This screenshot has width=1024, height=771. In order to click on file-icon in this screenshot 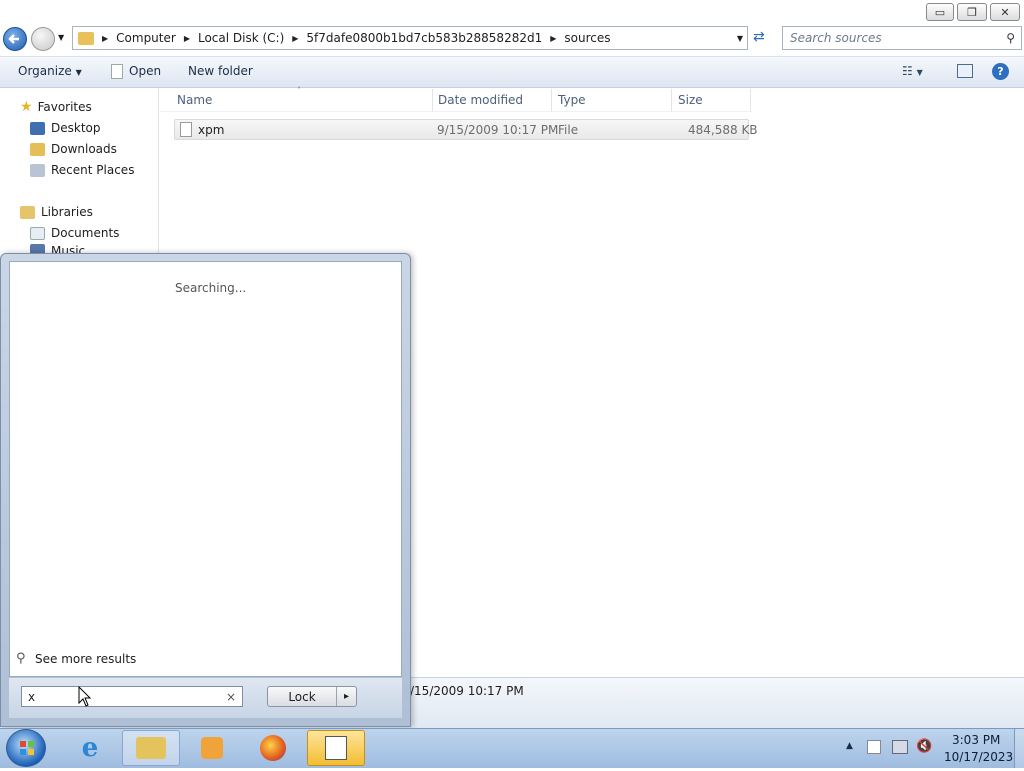, I will do `click(186, 129)`.